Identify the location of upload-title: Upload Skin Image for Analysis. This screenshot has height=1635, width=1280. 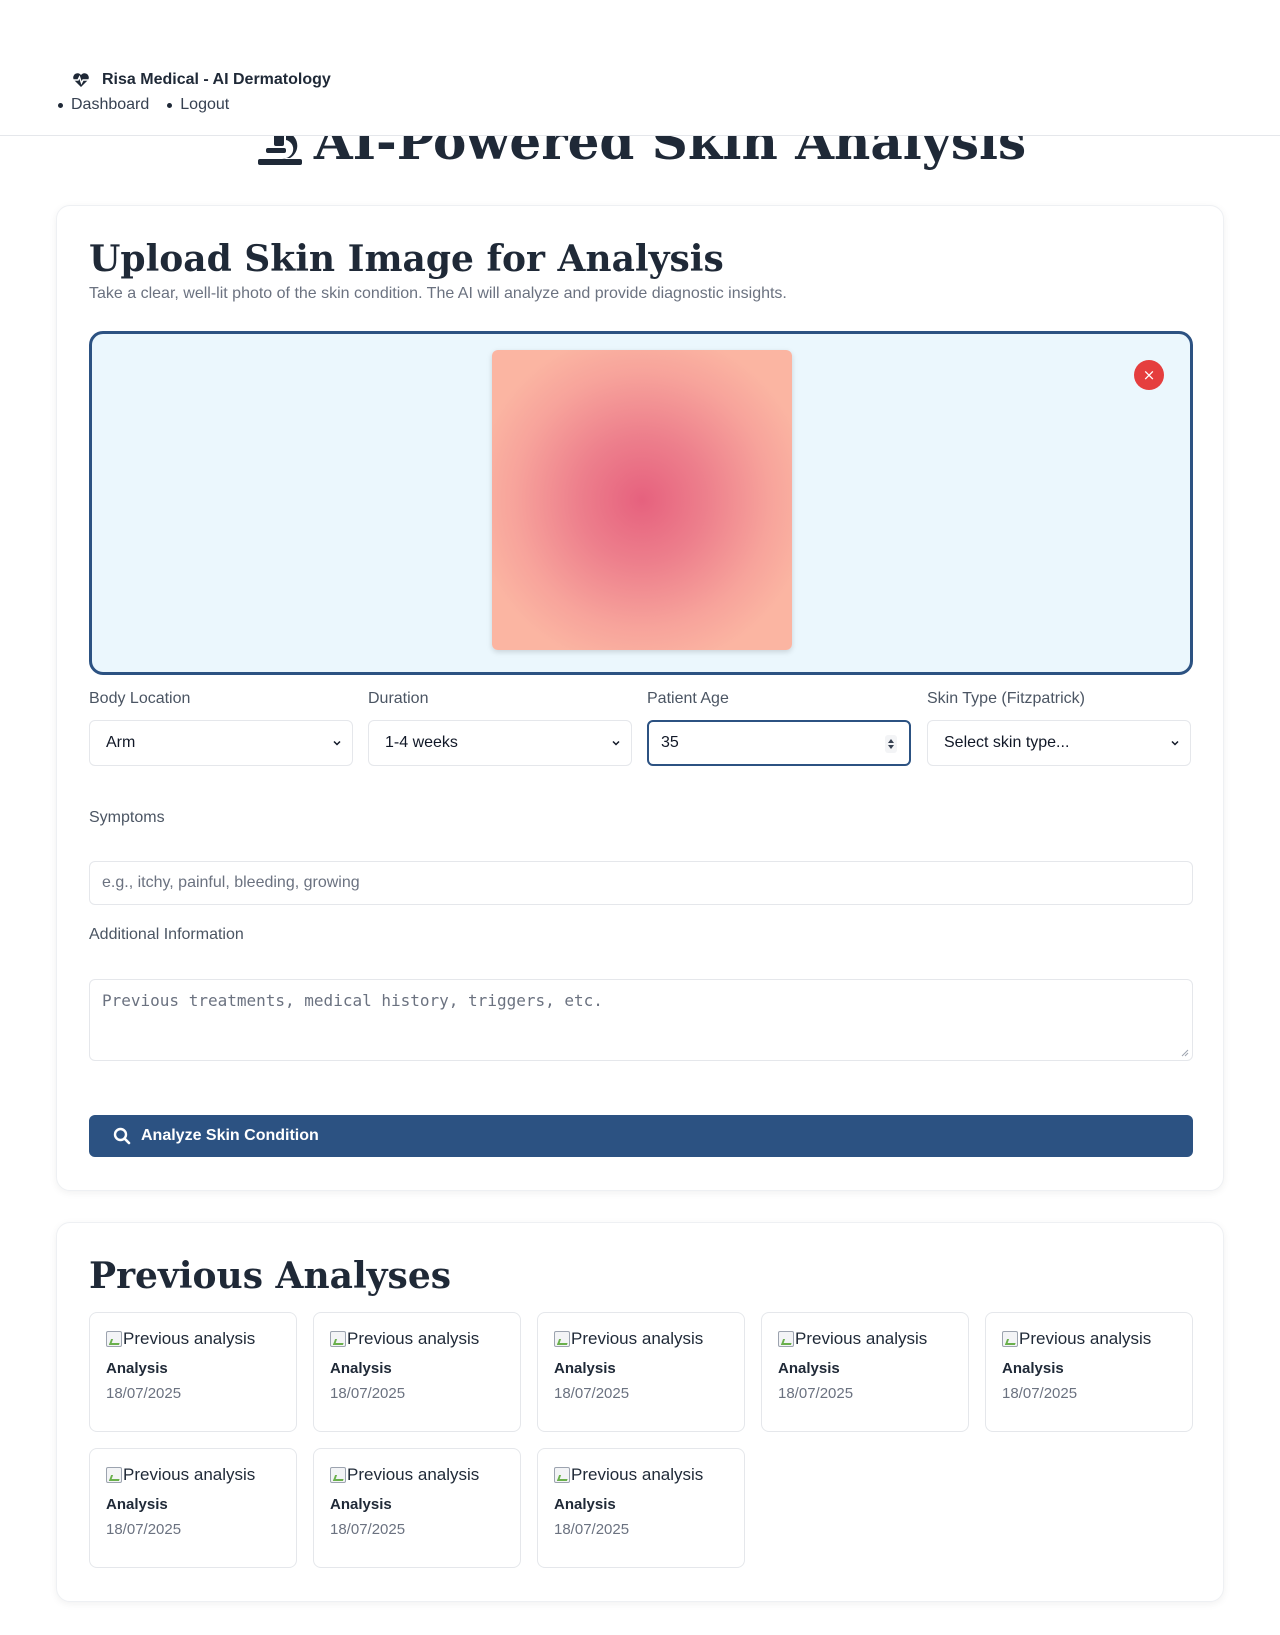
(406, 259).